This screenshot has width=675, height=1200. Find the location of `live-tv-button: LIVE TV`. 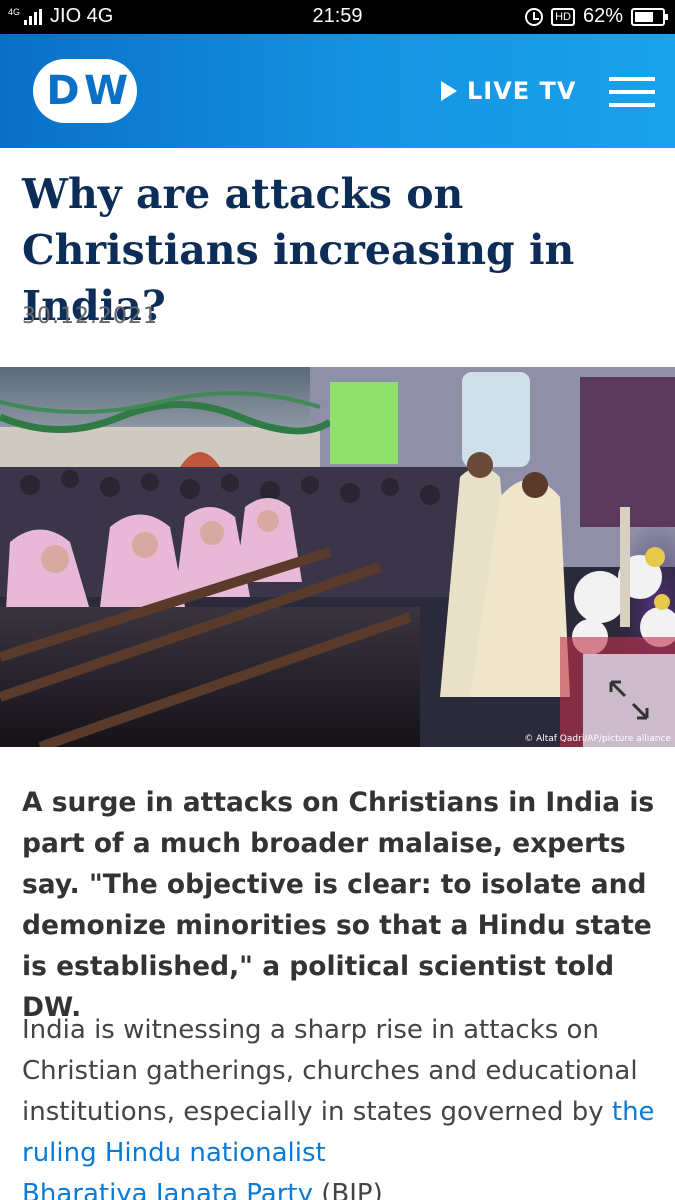

live-tv-button: LIVE TV is located at coordinates (509, 91).